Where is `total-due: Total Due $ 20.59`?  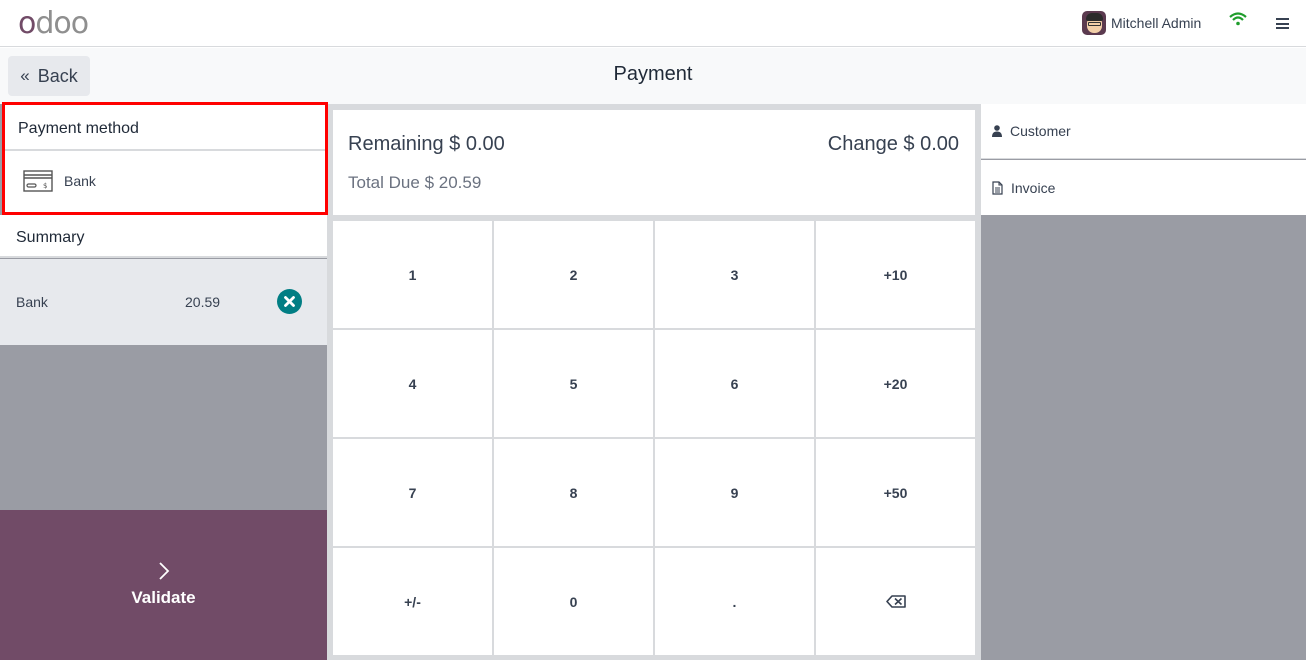 total-due: Total Due $ 20.59 is located at coordinates (414, 183).